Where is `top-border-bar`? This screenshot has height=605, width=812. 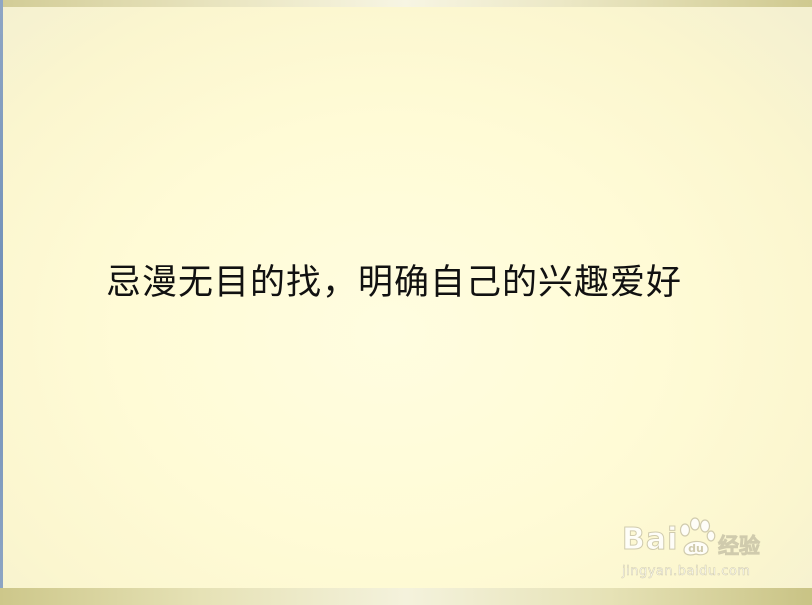
top-border-bar is located at coordinates (406, 3).